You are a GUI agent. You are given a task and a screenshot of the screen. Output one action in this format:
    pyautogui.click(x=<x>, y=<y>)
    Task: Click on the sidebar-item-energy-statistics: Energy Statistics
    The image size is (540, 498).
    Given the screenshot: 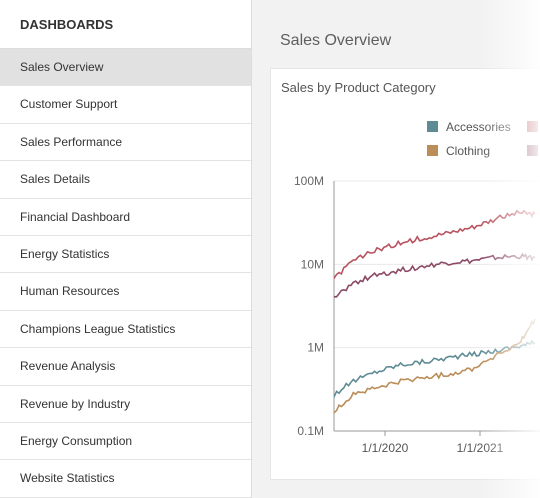 What is the action you would take?
    pyautogui.click(x=125, y=255)
    